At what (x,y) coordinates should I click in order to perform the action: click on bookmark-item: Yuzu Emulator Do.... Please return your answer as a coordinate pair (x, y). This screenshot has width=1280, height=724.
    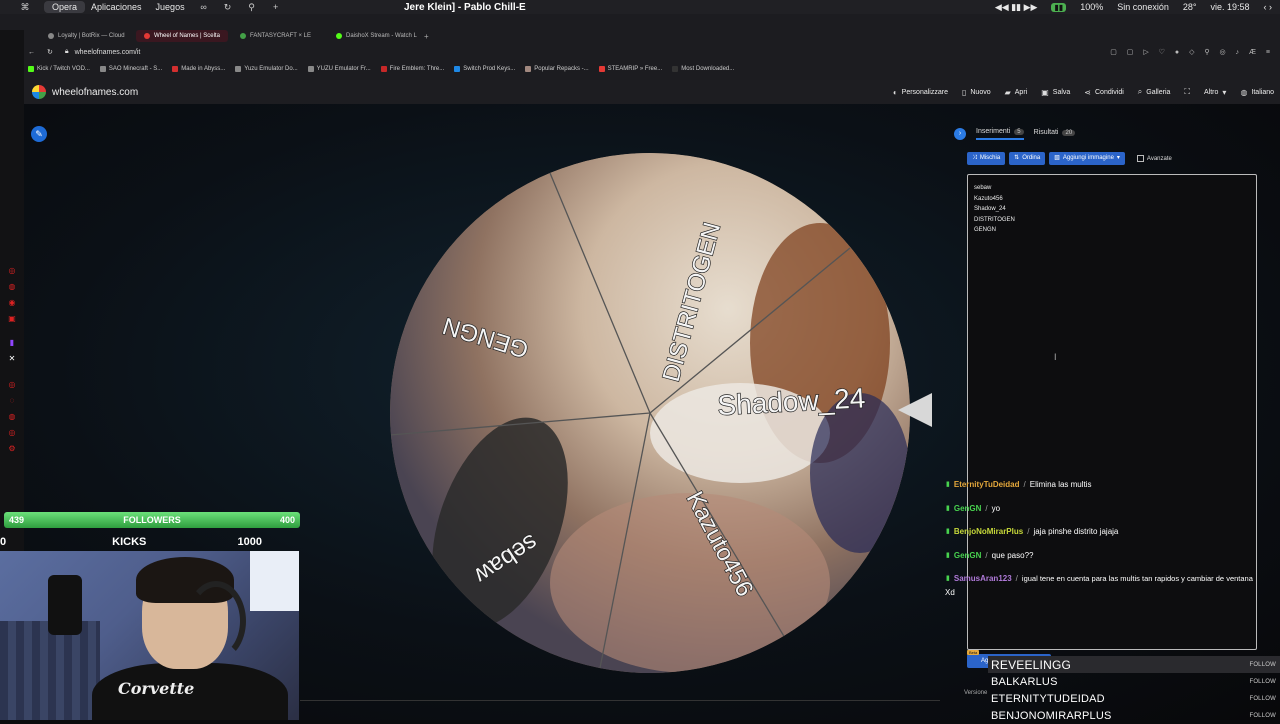
    Looking at the image, I should click on (266, 69).